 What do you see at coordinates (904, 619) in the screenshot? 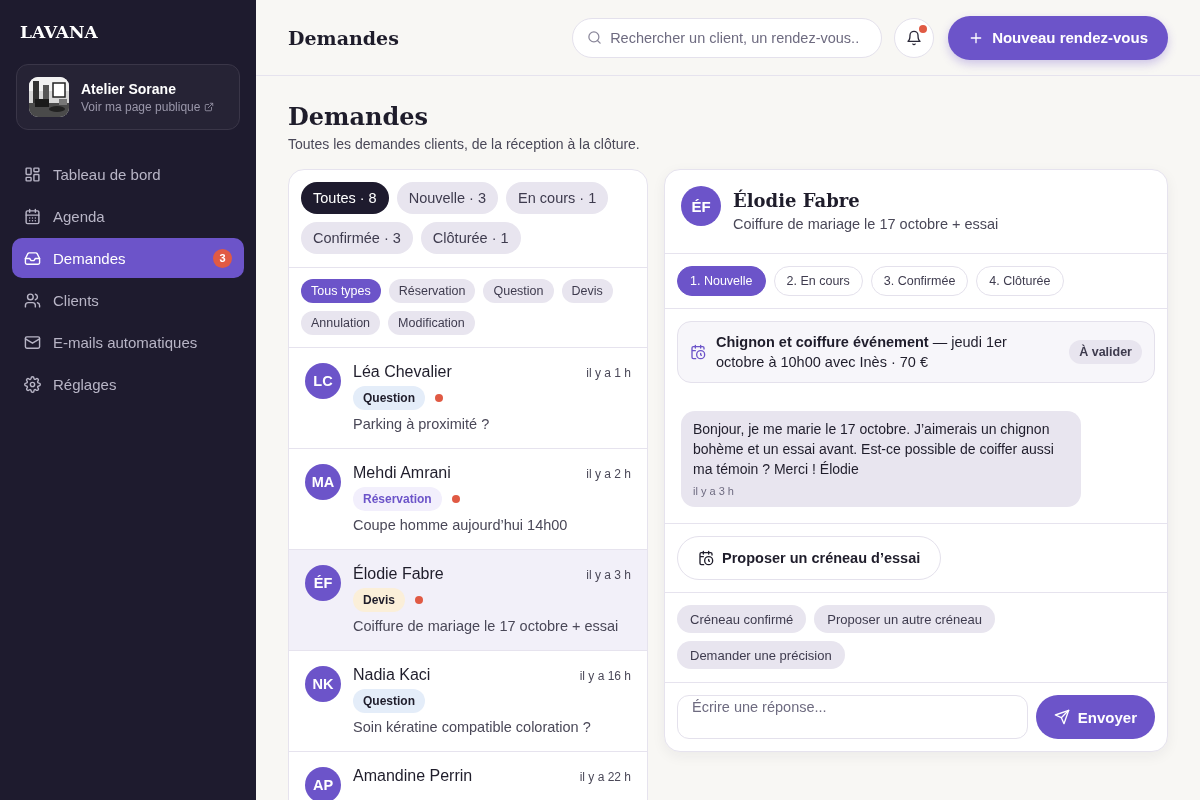
I see `quick-reply-chip: Proposer un autre créneau` at bounding box center [904, 619].